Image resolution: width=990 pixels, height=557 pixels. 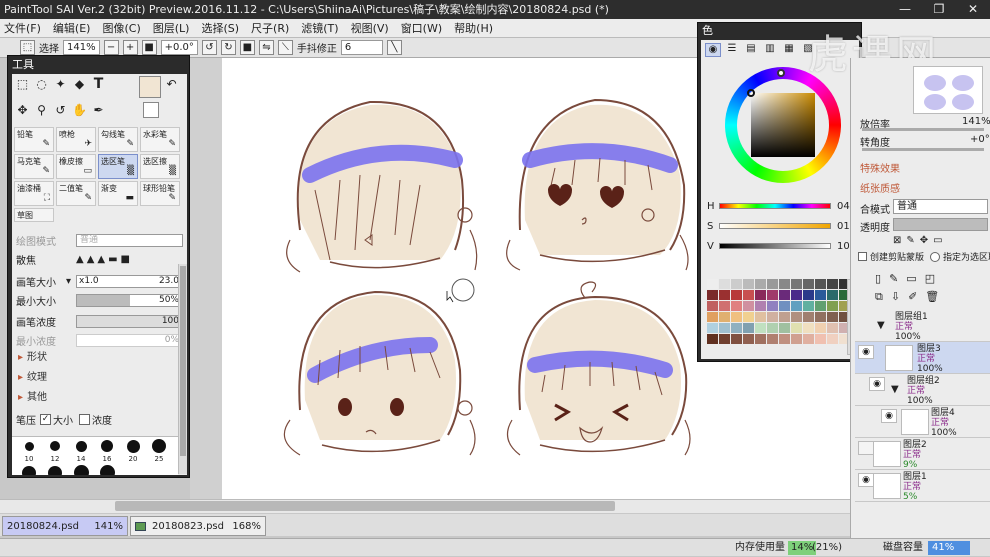 I want to click on lock-paint-icon: ✎, so click(x=910, y=240).